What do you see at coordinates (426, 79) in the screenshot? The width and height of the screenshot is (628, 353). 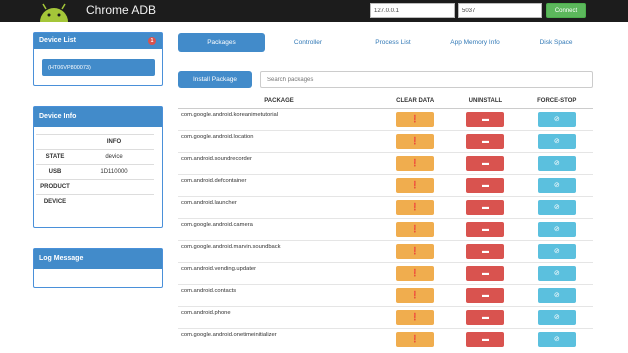 I see `search-packages-input` at bounding box center [426, 79].